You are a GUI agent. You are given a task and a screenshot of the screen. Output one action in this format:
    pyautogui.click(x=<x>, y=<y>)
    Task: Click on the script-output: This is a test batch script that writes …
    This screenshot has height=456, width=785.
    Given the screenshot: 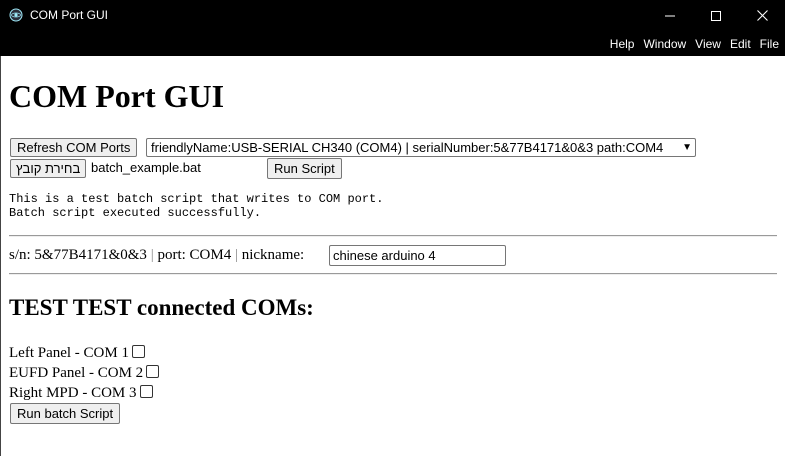 What is the action you would take?
    pyautogui.click(x=196, y=206)
    